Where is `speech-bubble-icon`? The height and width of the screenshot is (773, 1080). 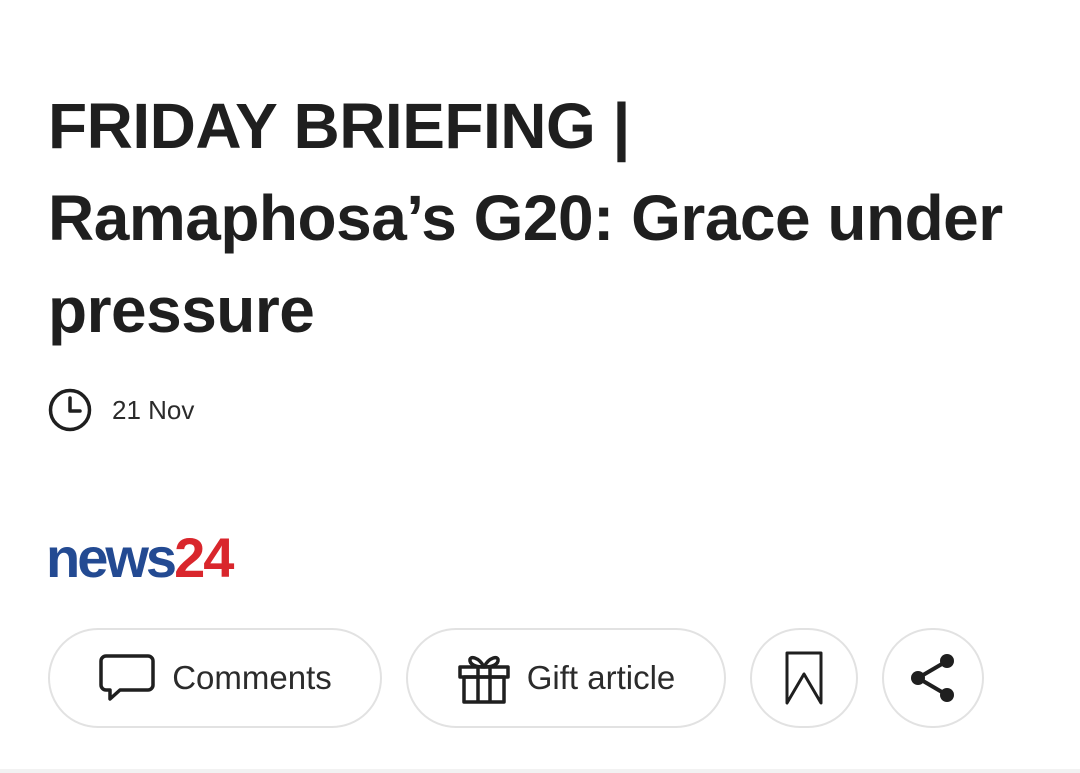
speech-bubble-icon is located at coordinates (127, 678).